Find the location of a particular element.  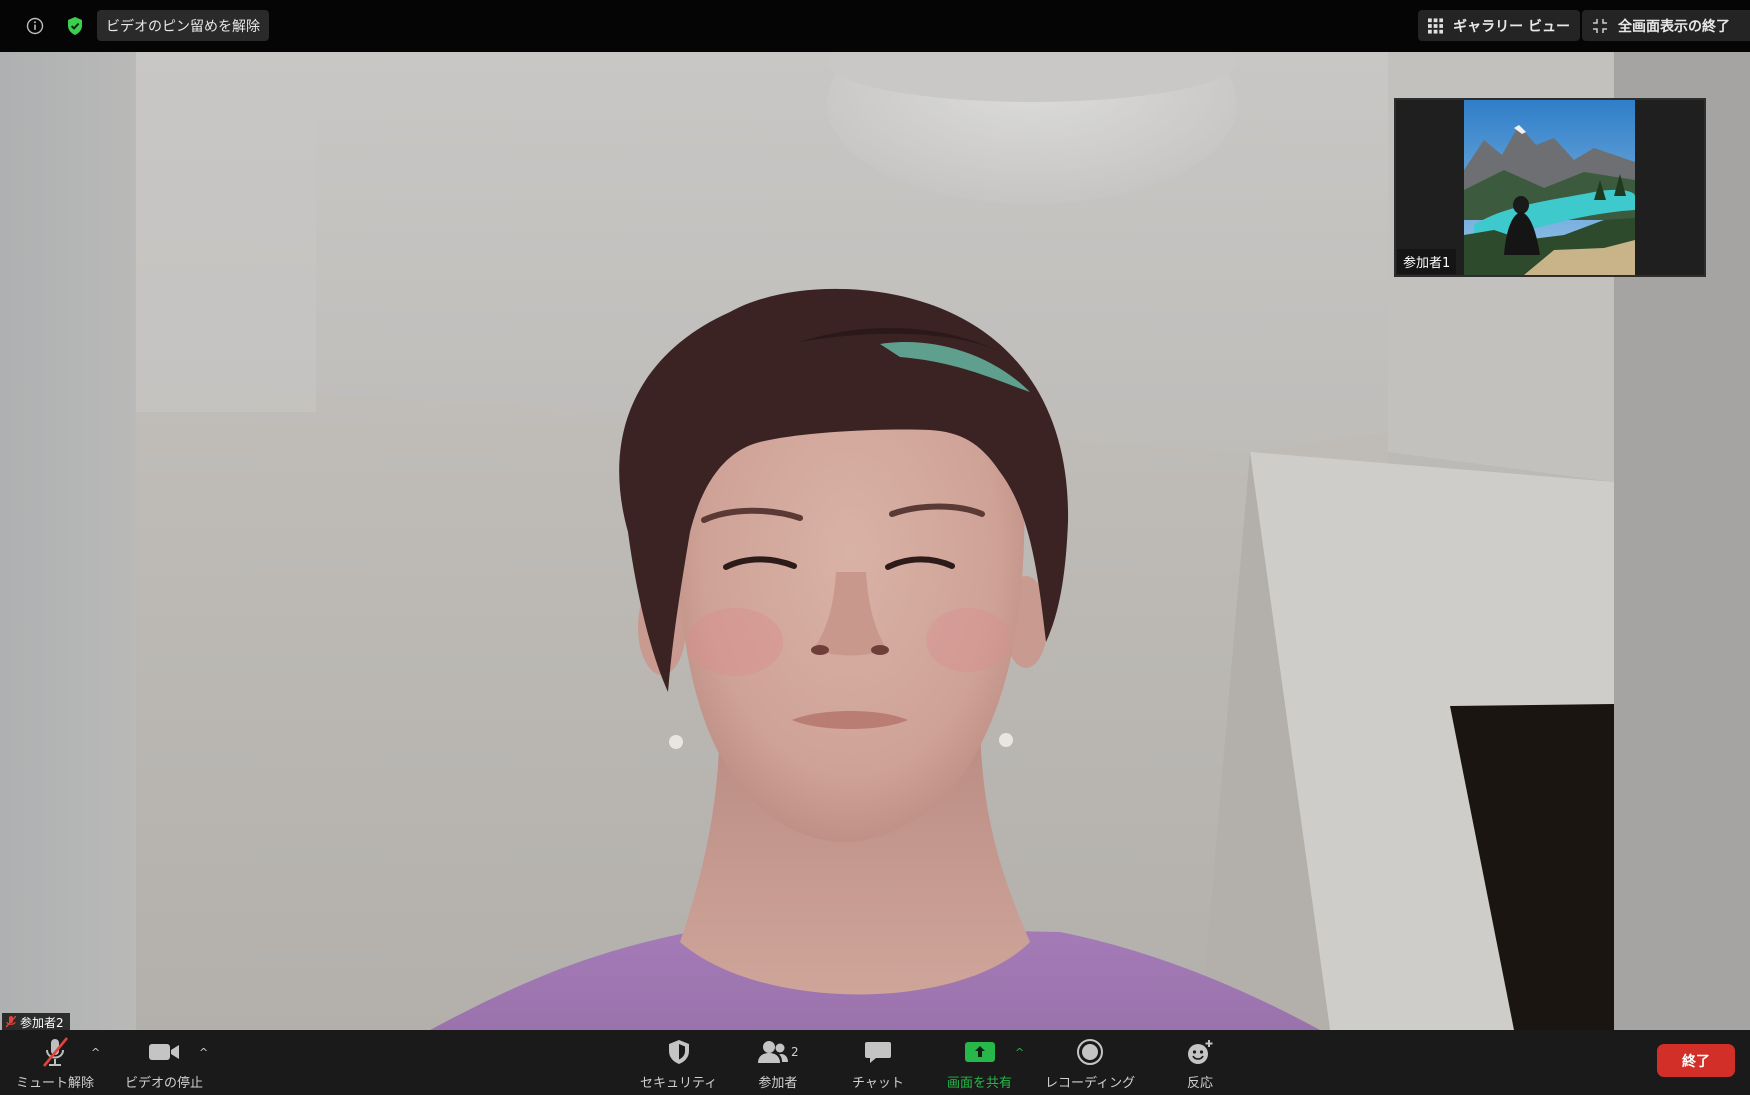

chat-bubble-icon is located at coordinates (878, 1052).